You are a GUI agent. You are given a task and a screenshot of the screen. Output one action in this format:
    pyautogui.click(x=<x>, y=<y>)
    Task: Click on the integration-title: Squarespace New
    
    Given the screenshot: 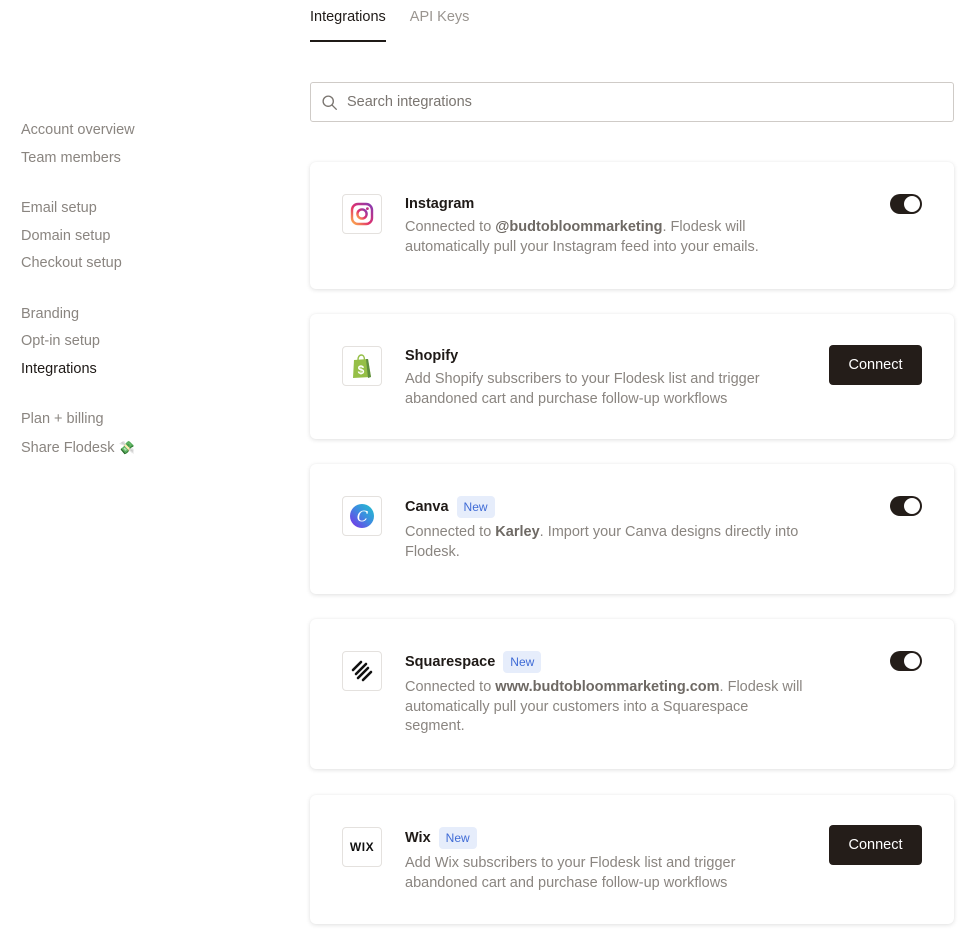 What is the action you would take?
    pyautogui.click(x=605, y=662)
    